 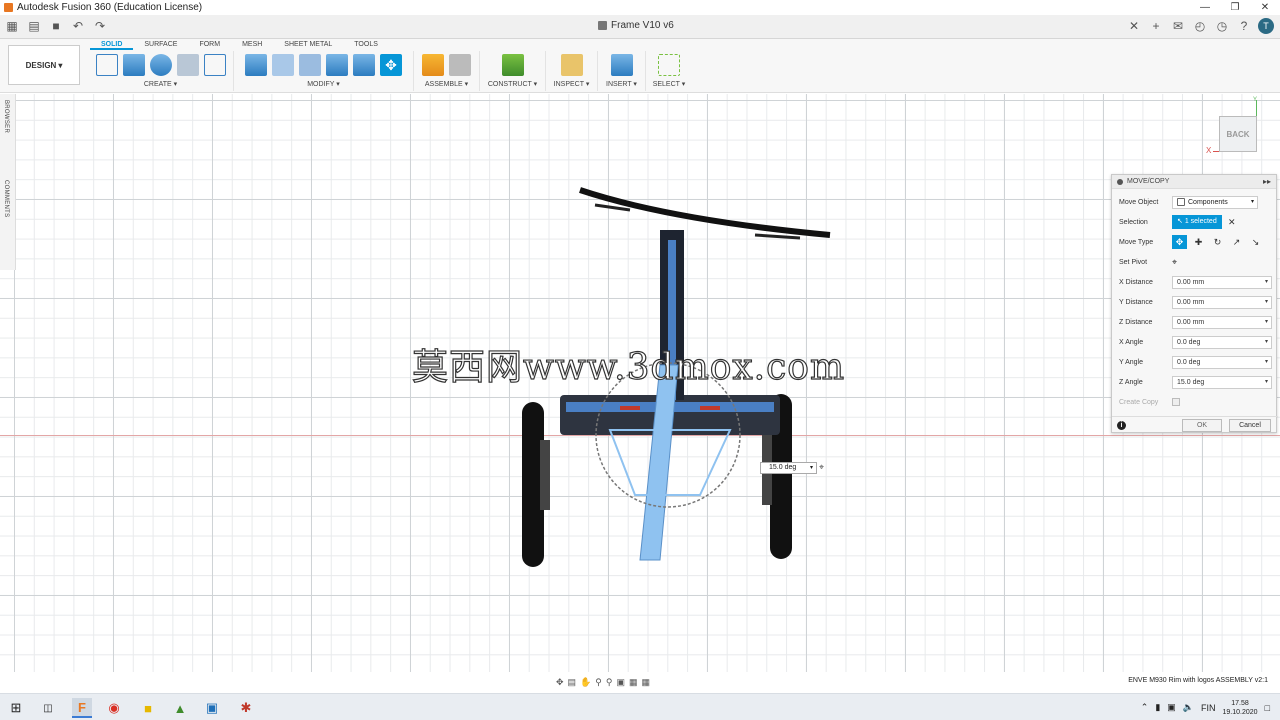 What do you see at coordinates (1222, 362) in the screenshot?
I see `y-angle-input: 0.0 deg ▾` at bounding box center [1222, 362].